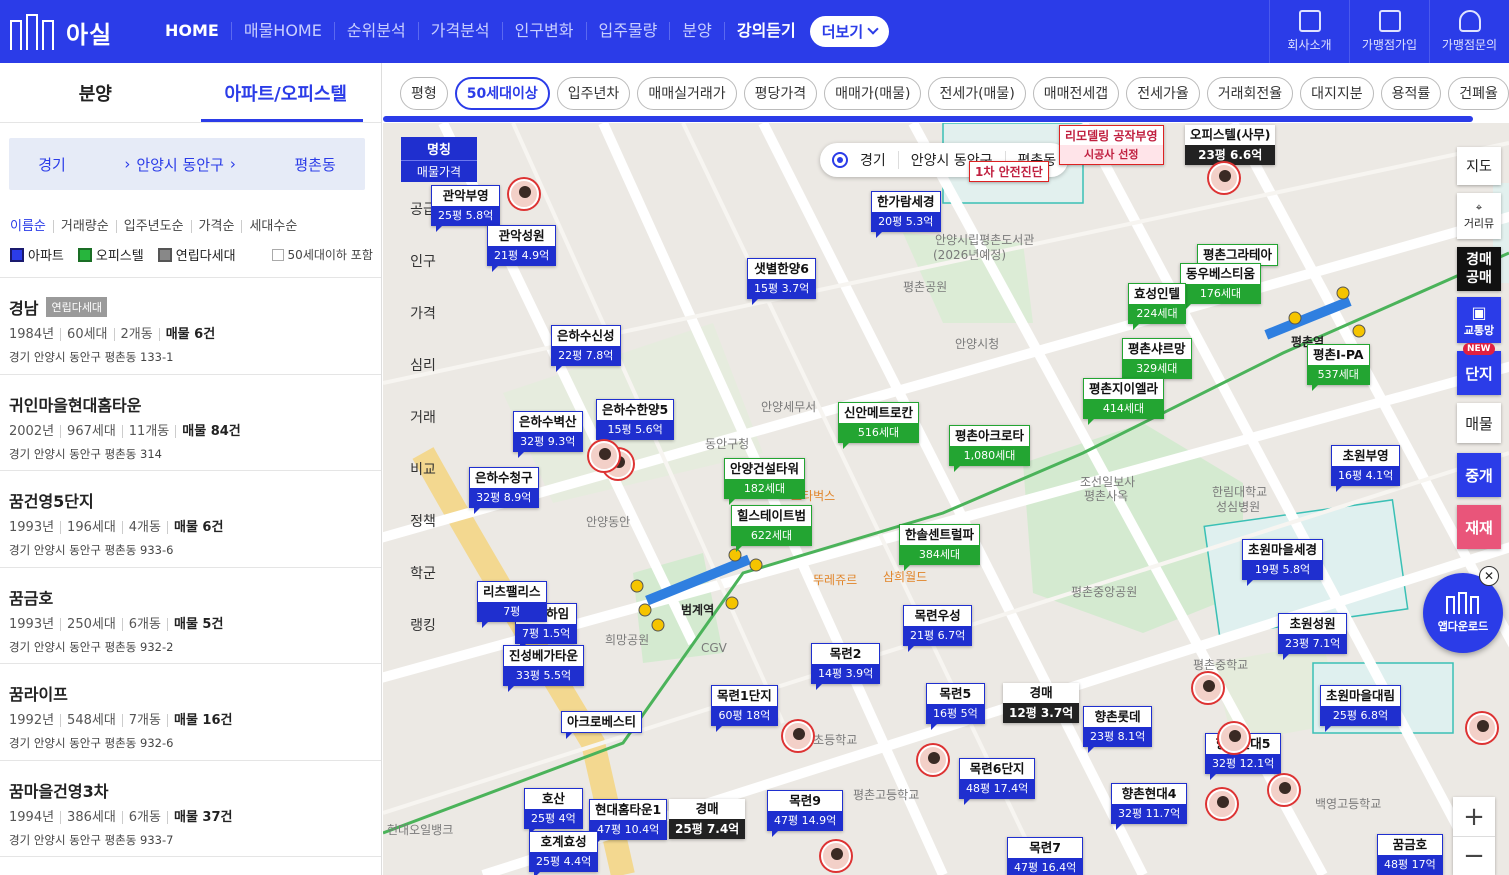 This screenshot has width=1509, height=875. What do you see at coordinates (423, 469) in the screenshot?
I see `side-menu-item: 비교` at bounding box center [423, 469].